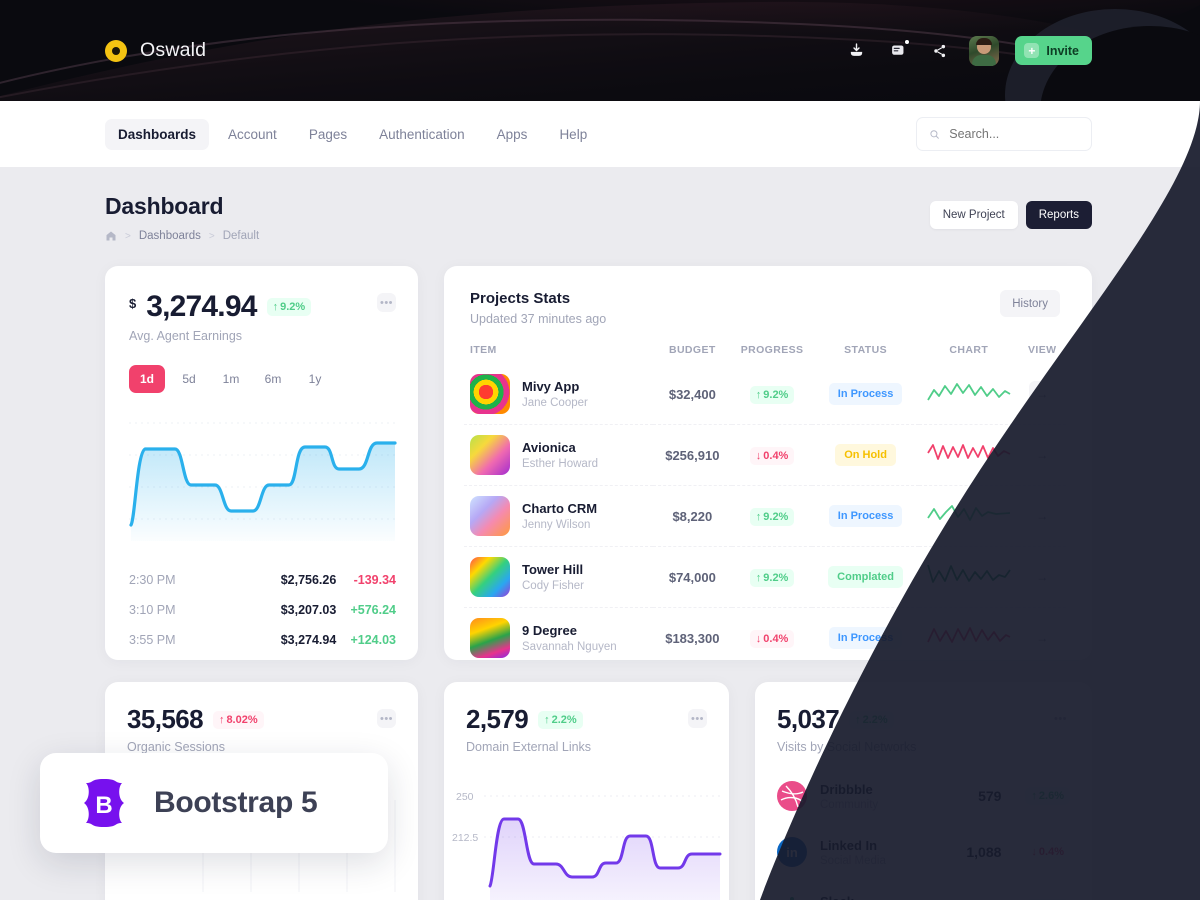  What do you see at coordinates (553, 569) in the screenshot?
I see `project-name: Tower Hill` at bounding box center [553, 569].